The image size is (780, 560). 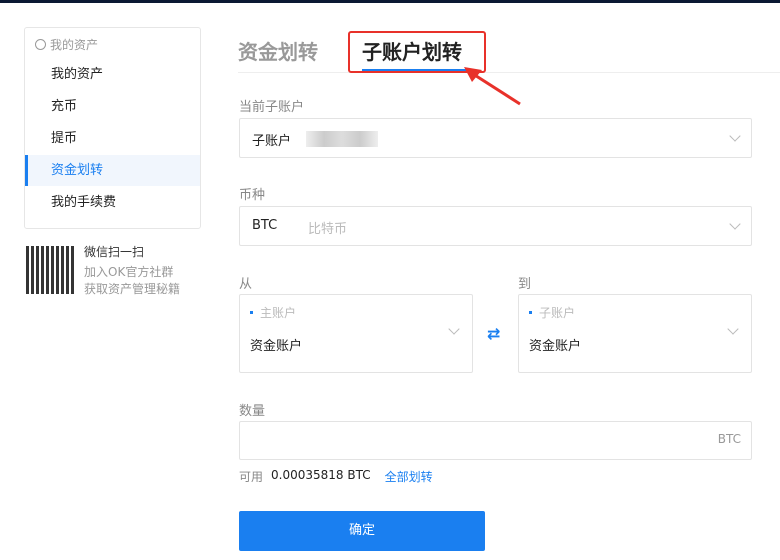 I want to click on pie-chart-icon, so click(x=40, y=44).